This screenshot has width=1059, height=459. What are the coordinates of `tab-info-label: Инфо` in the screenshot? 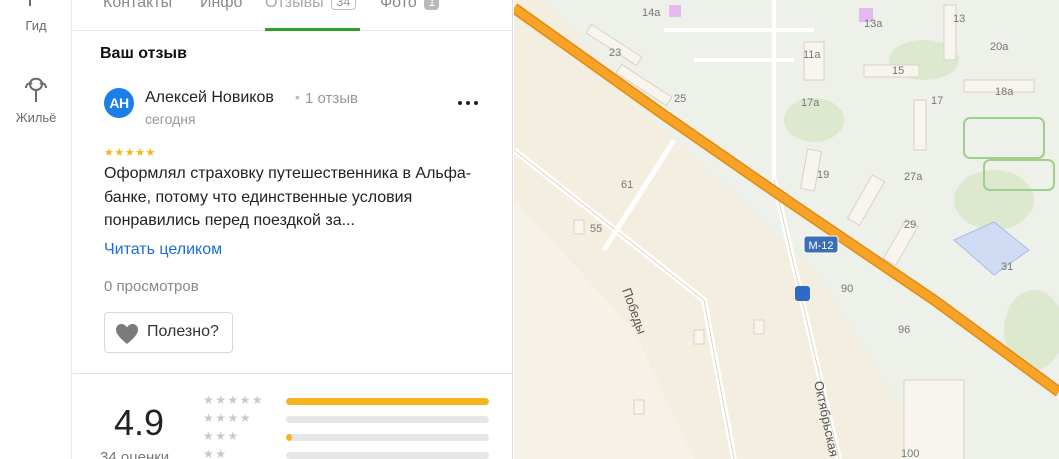 It's located at (221, 5).